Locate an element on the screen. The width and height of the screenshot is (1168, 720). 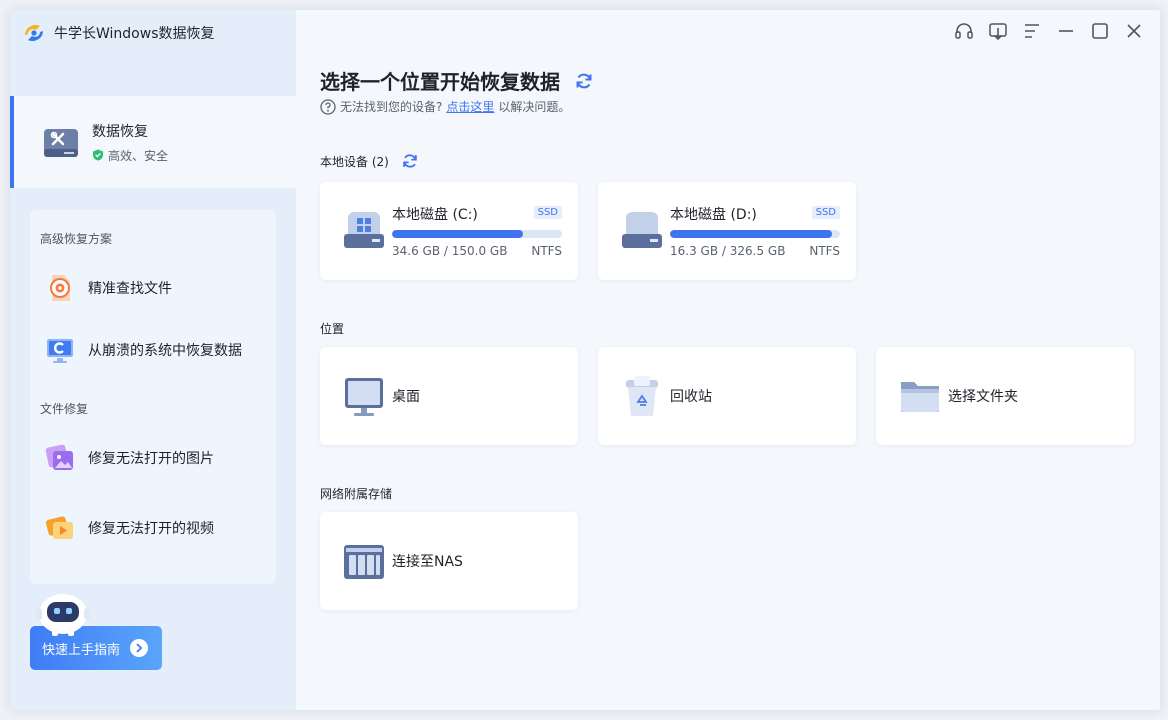
page-title: 选择一个位置开始恢复数据 is located at coordinates (440, 82).